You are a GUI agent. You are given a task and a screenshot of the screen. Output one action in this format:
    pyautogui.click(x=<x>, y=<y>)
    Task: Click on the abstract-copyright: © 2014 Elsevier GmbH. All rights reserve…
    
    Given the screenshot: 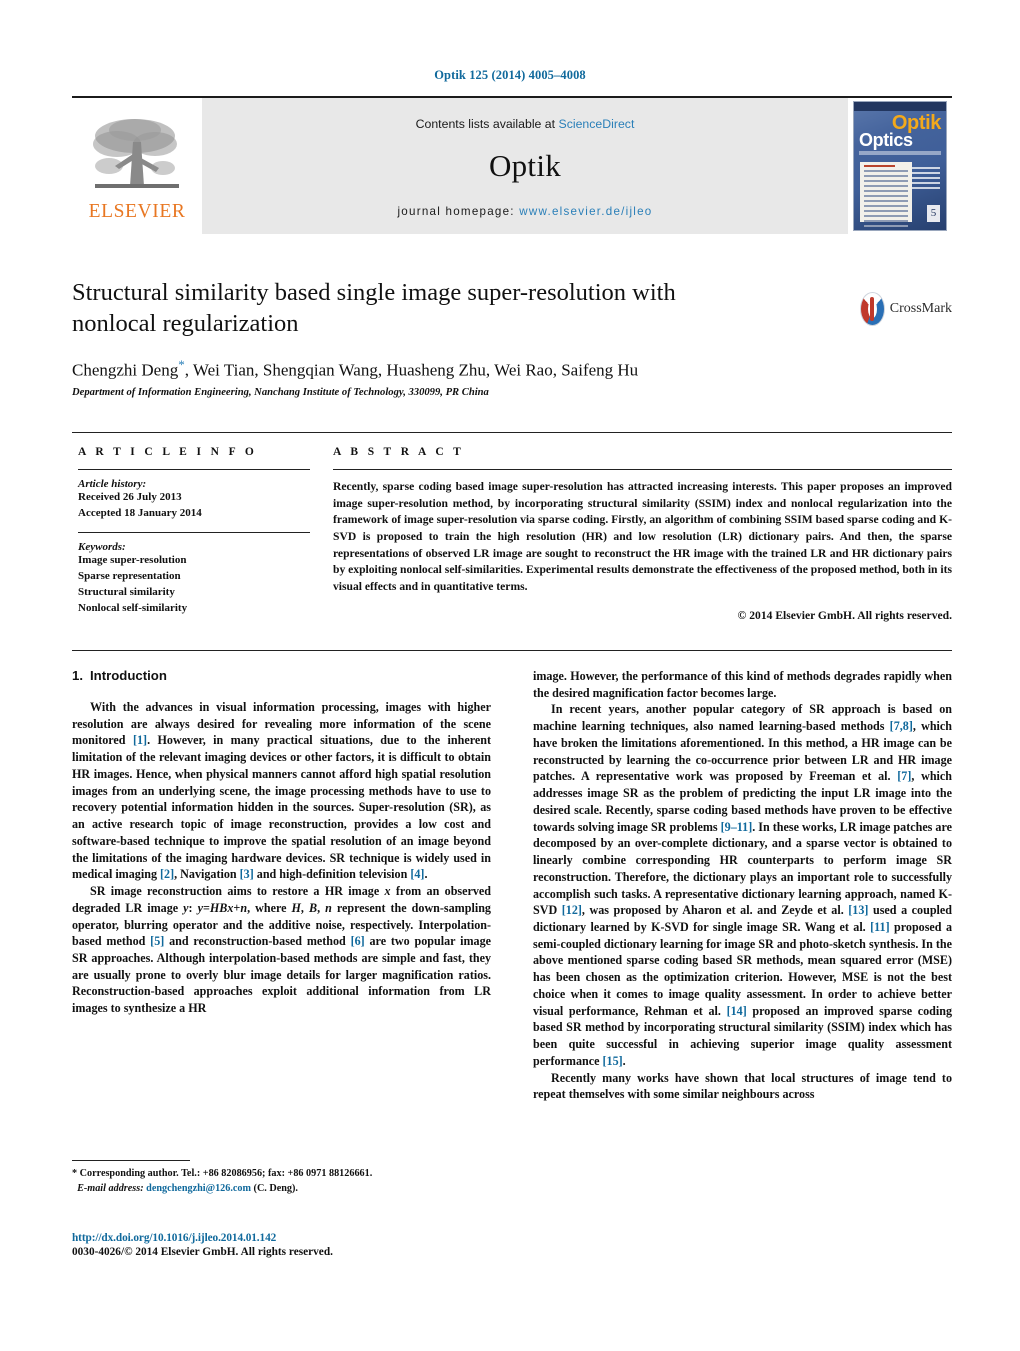 What is the action you would take?
    pyautogui.click(x=844, y=615)
    